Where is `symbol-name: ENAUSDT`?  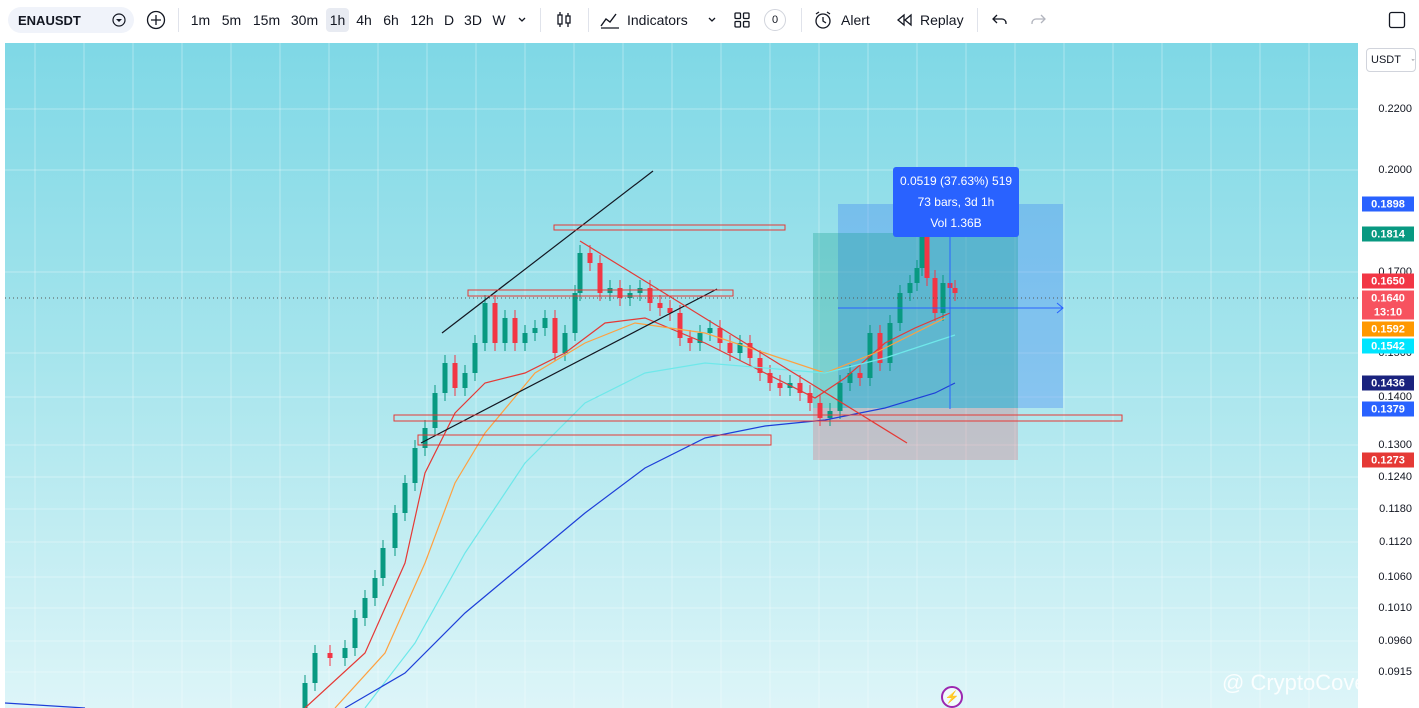 symbol-name: ENAUSDT is located at coordinates (49, 20).